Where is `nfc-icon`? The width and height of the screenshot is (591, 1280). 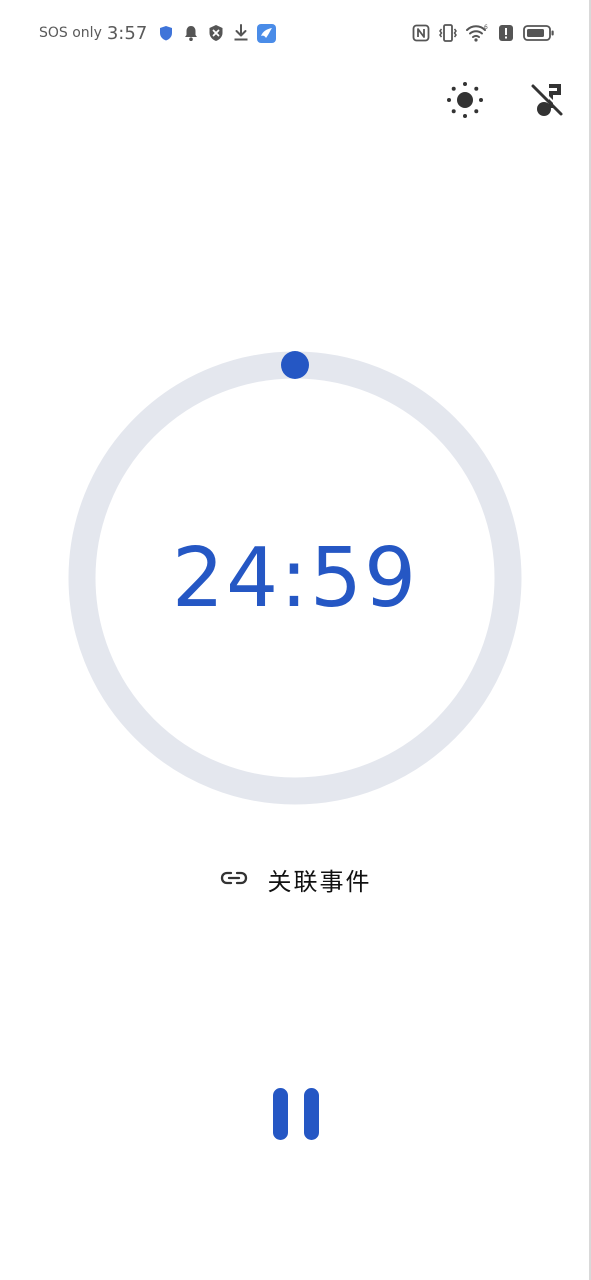
nfc-icon is located at coordinates (421, 33).